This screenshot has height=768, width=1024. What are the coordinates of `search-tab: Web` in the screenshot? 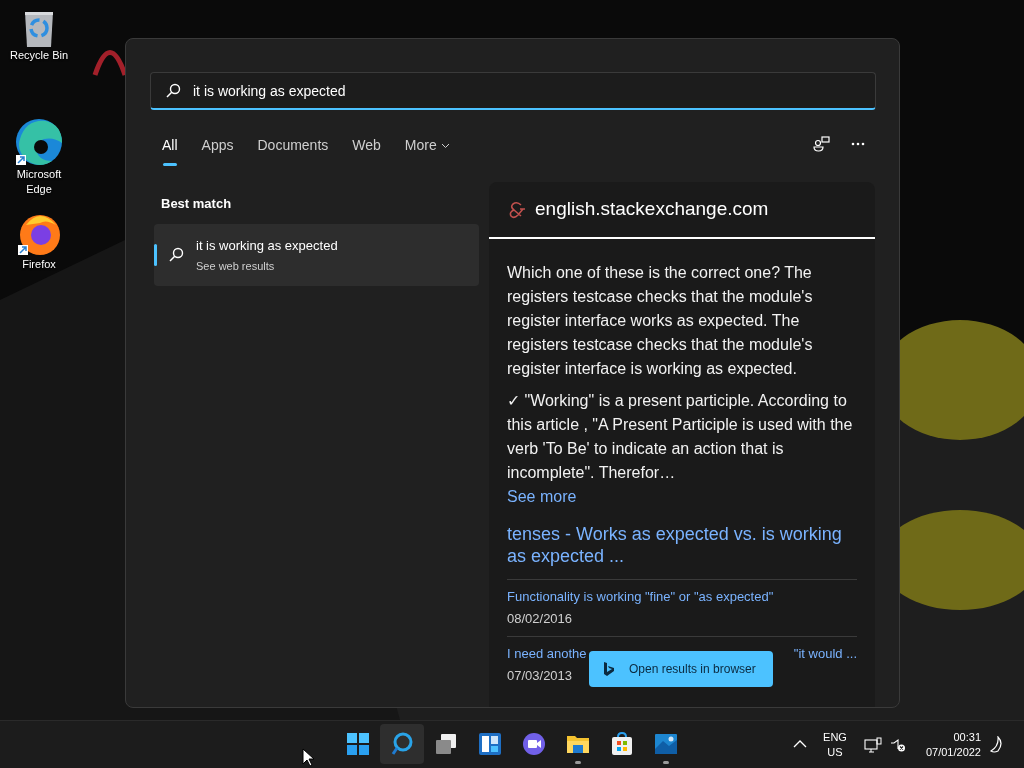 It's located at (366, 150).